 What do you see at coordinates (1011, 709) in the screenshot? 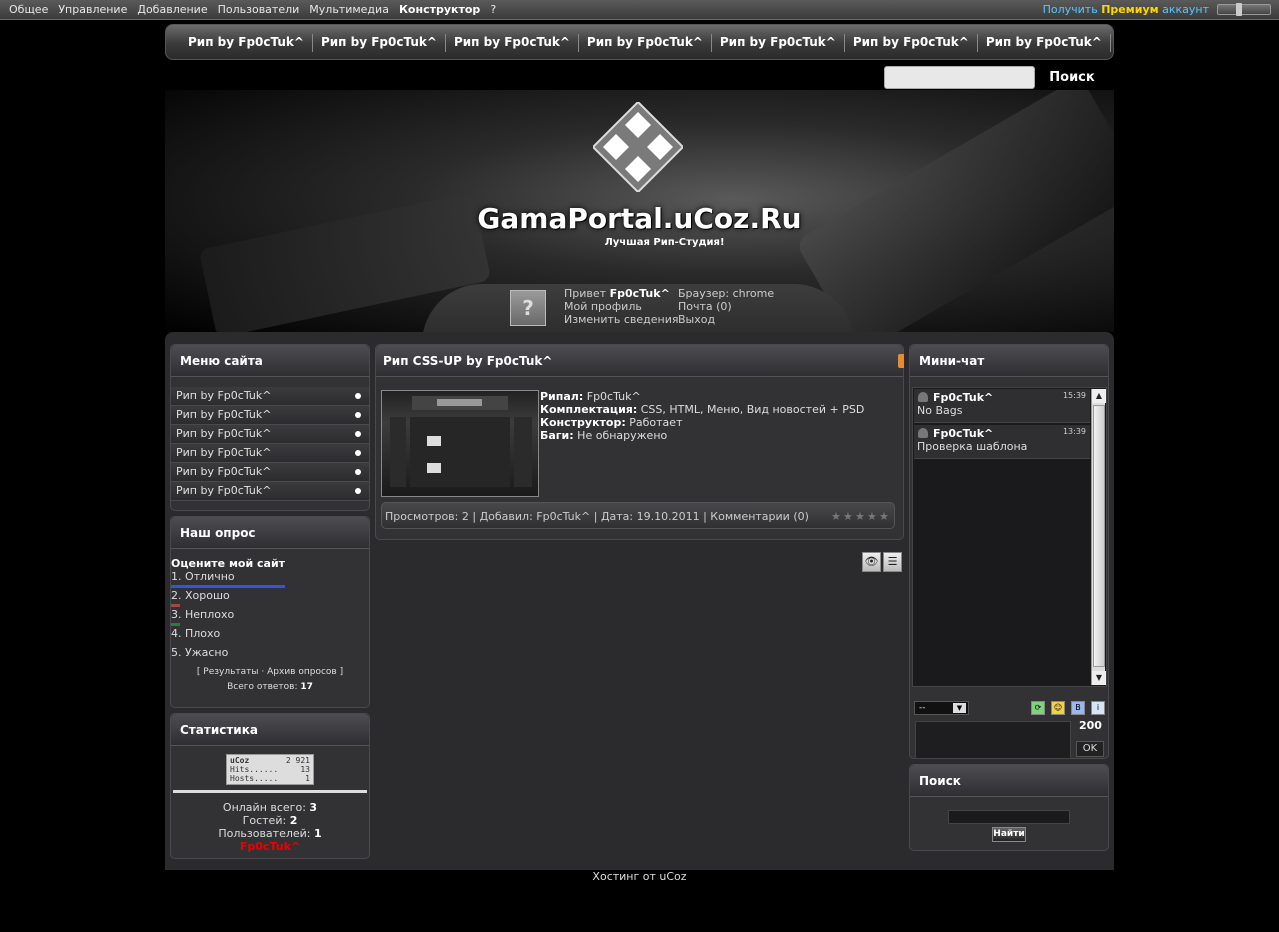
I see `chat-toolbar: -- ⟳ ☺ B i` at bounding box center [1011, 709].